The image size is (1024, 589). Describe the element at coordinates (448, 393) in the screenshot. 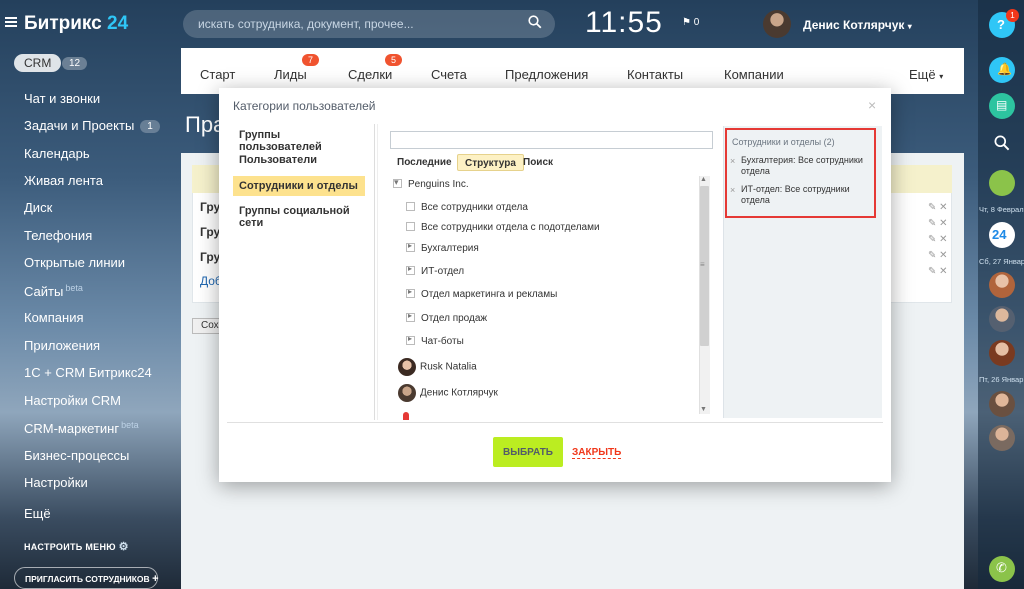

I see `person-item: Денис Котлярчук` at that location.